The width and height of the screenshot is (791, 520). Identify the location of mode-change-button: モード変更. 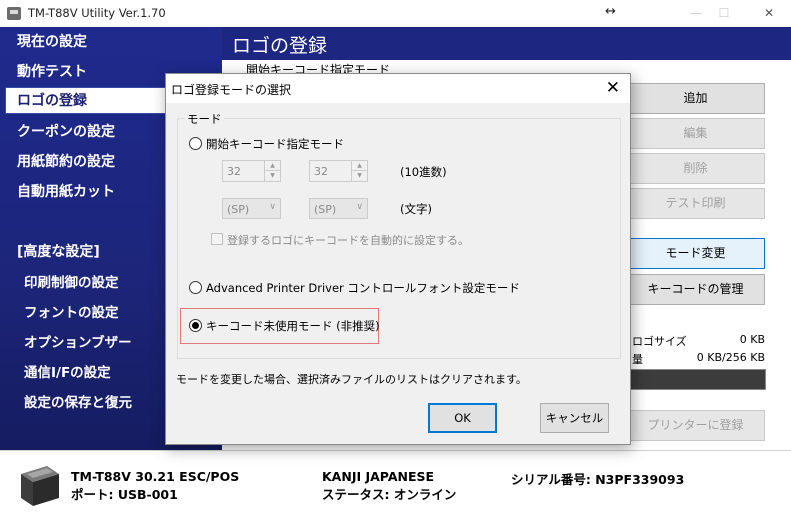
(695, 253).